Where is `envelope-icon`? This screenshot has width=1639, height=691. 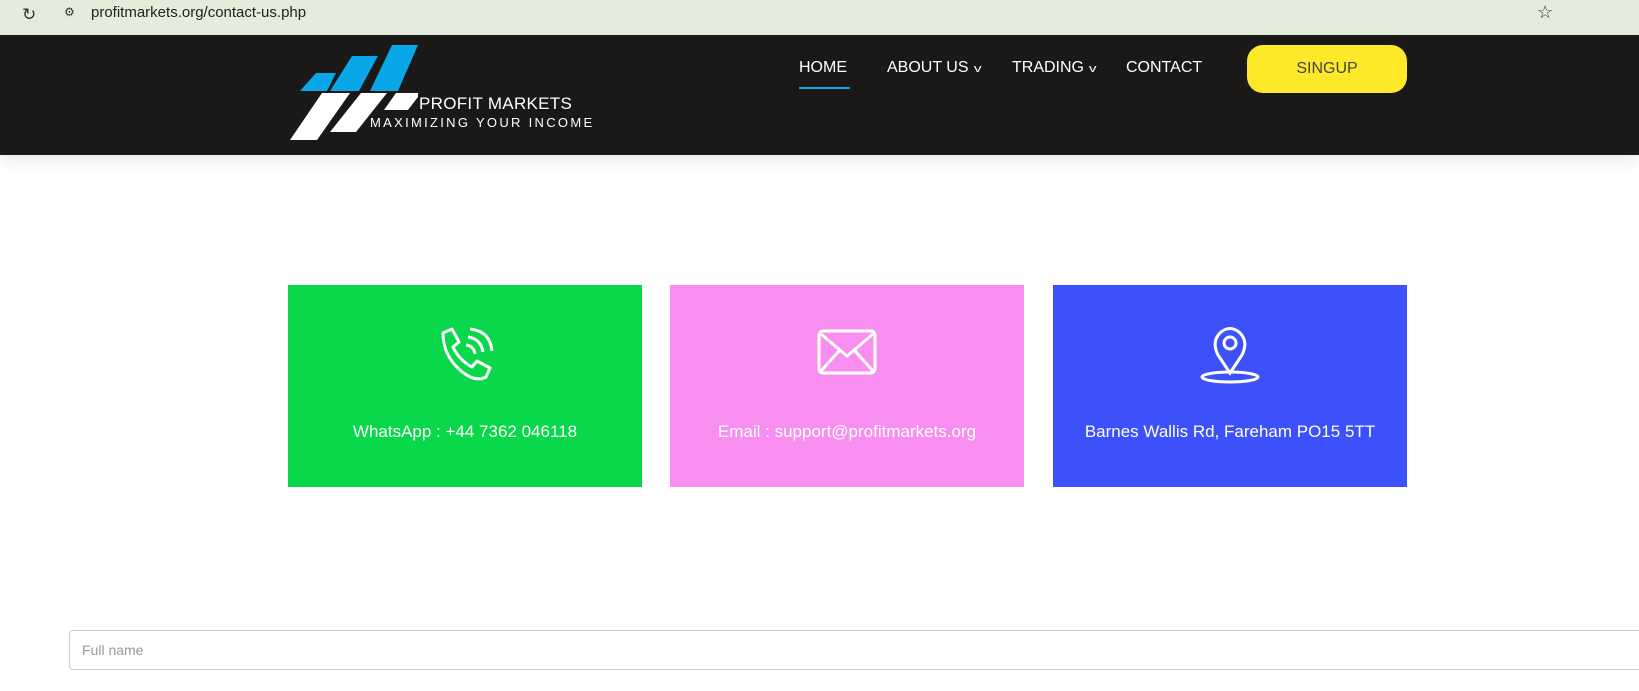 envelope-icon is located at coordinates (847, 352).